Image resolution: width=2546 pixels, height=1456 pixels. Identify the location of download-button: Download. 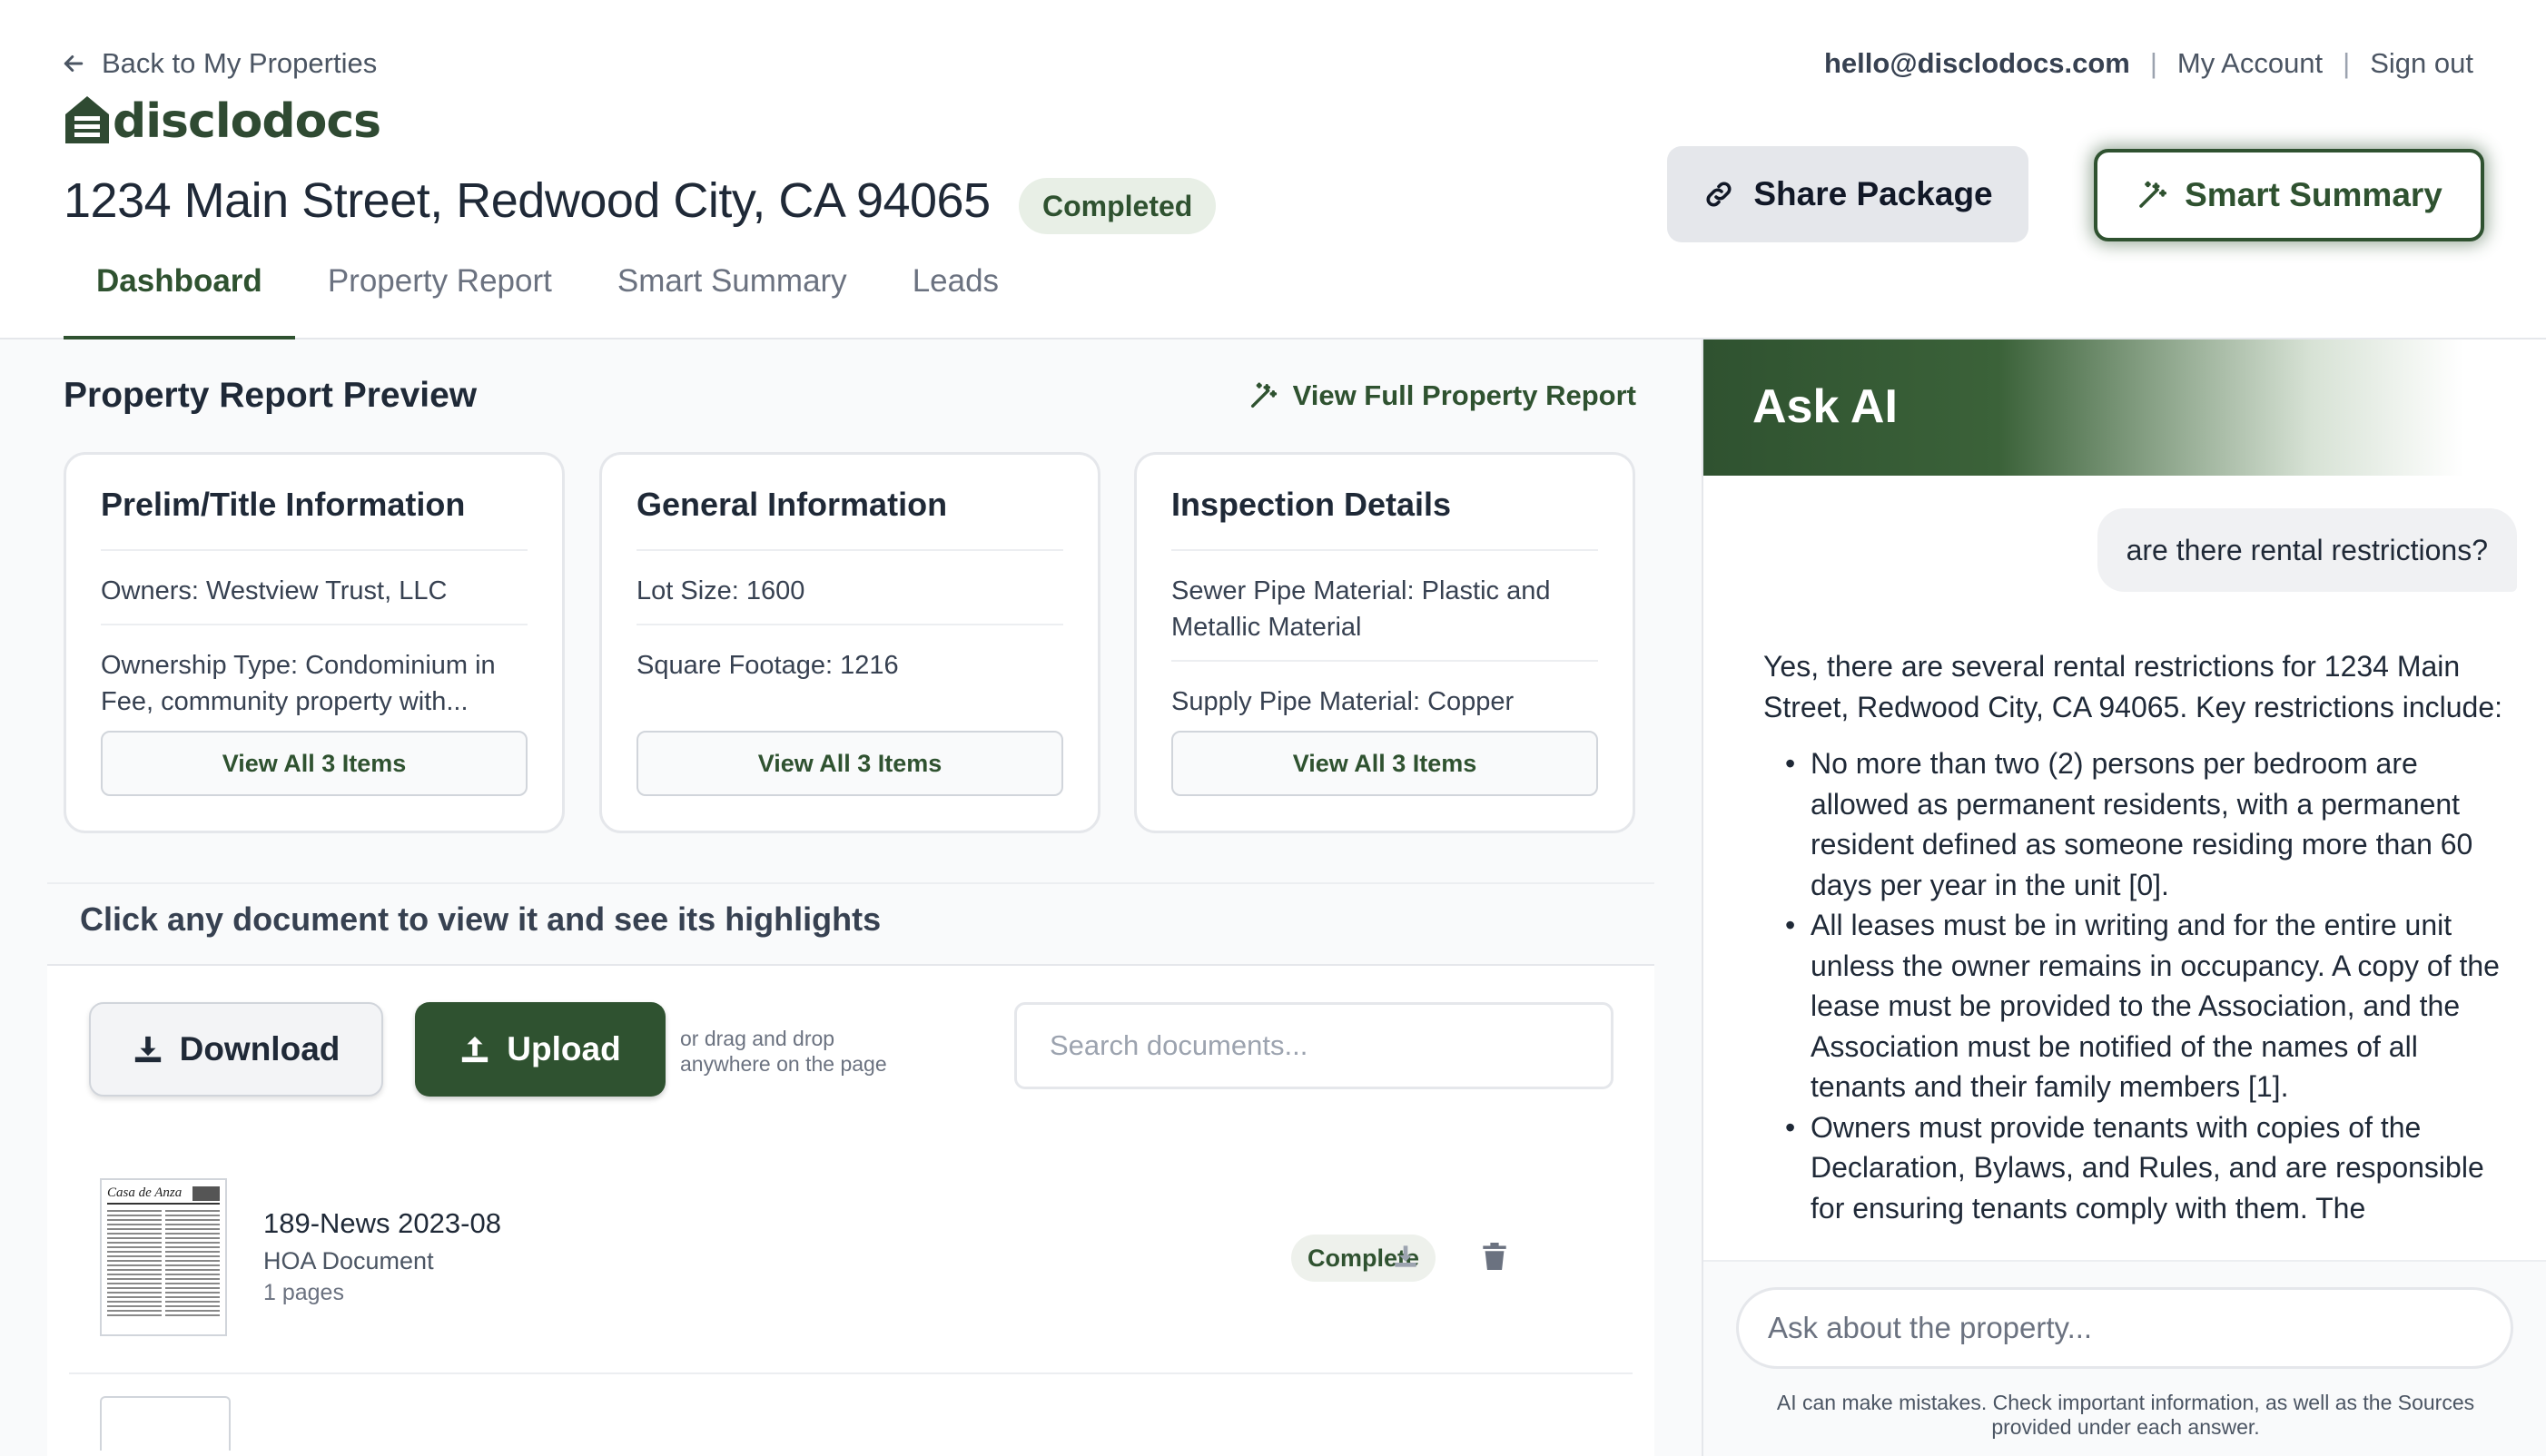
(236, 1049).